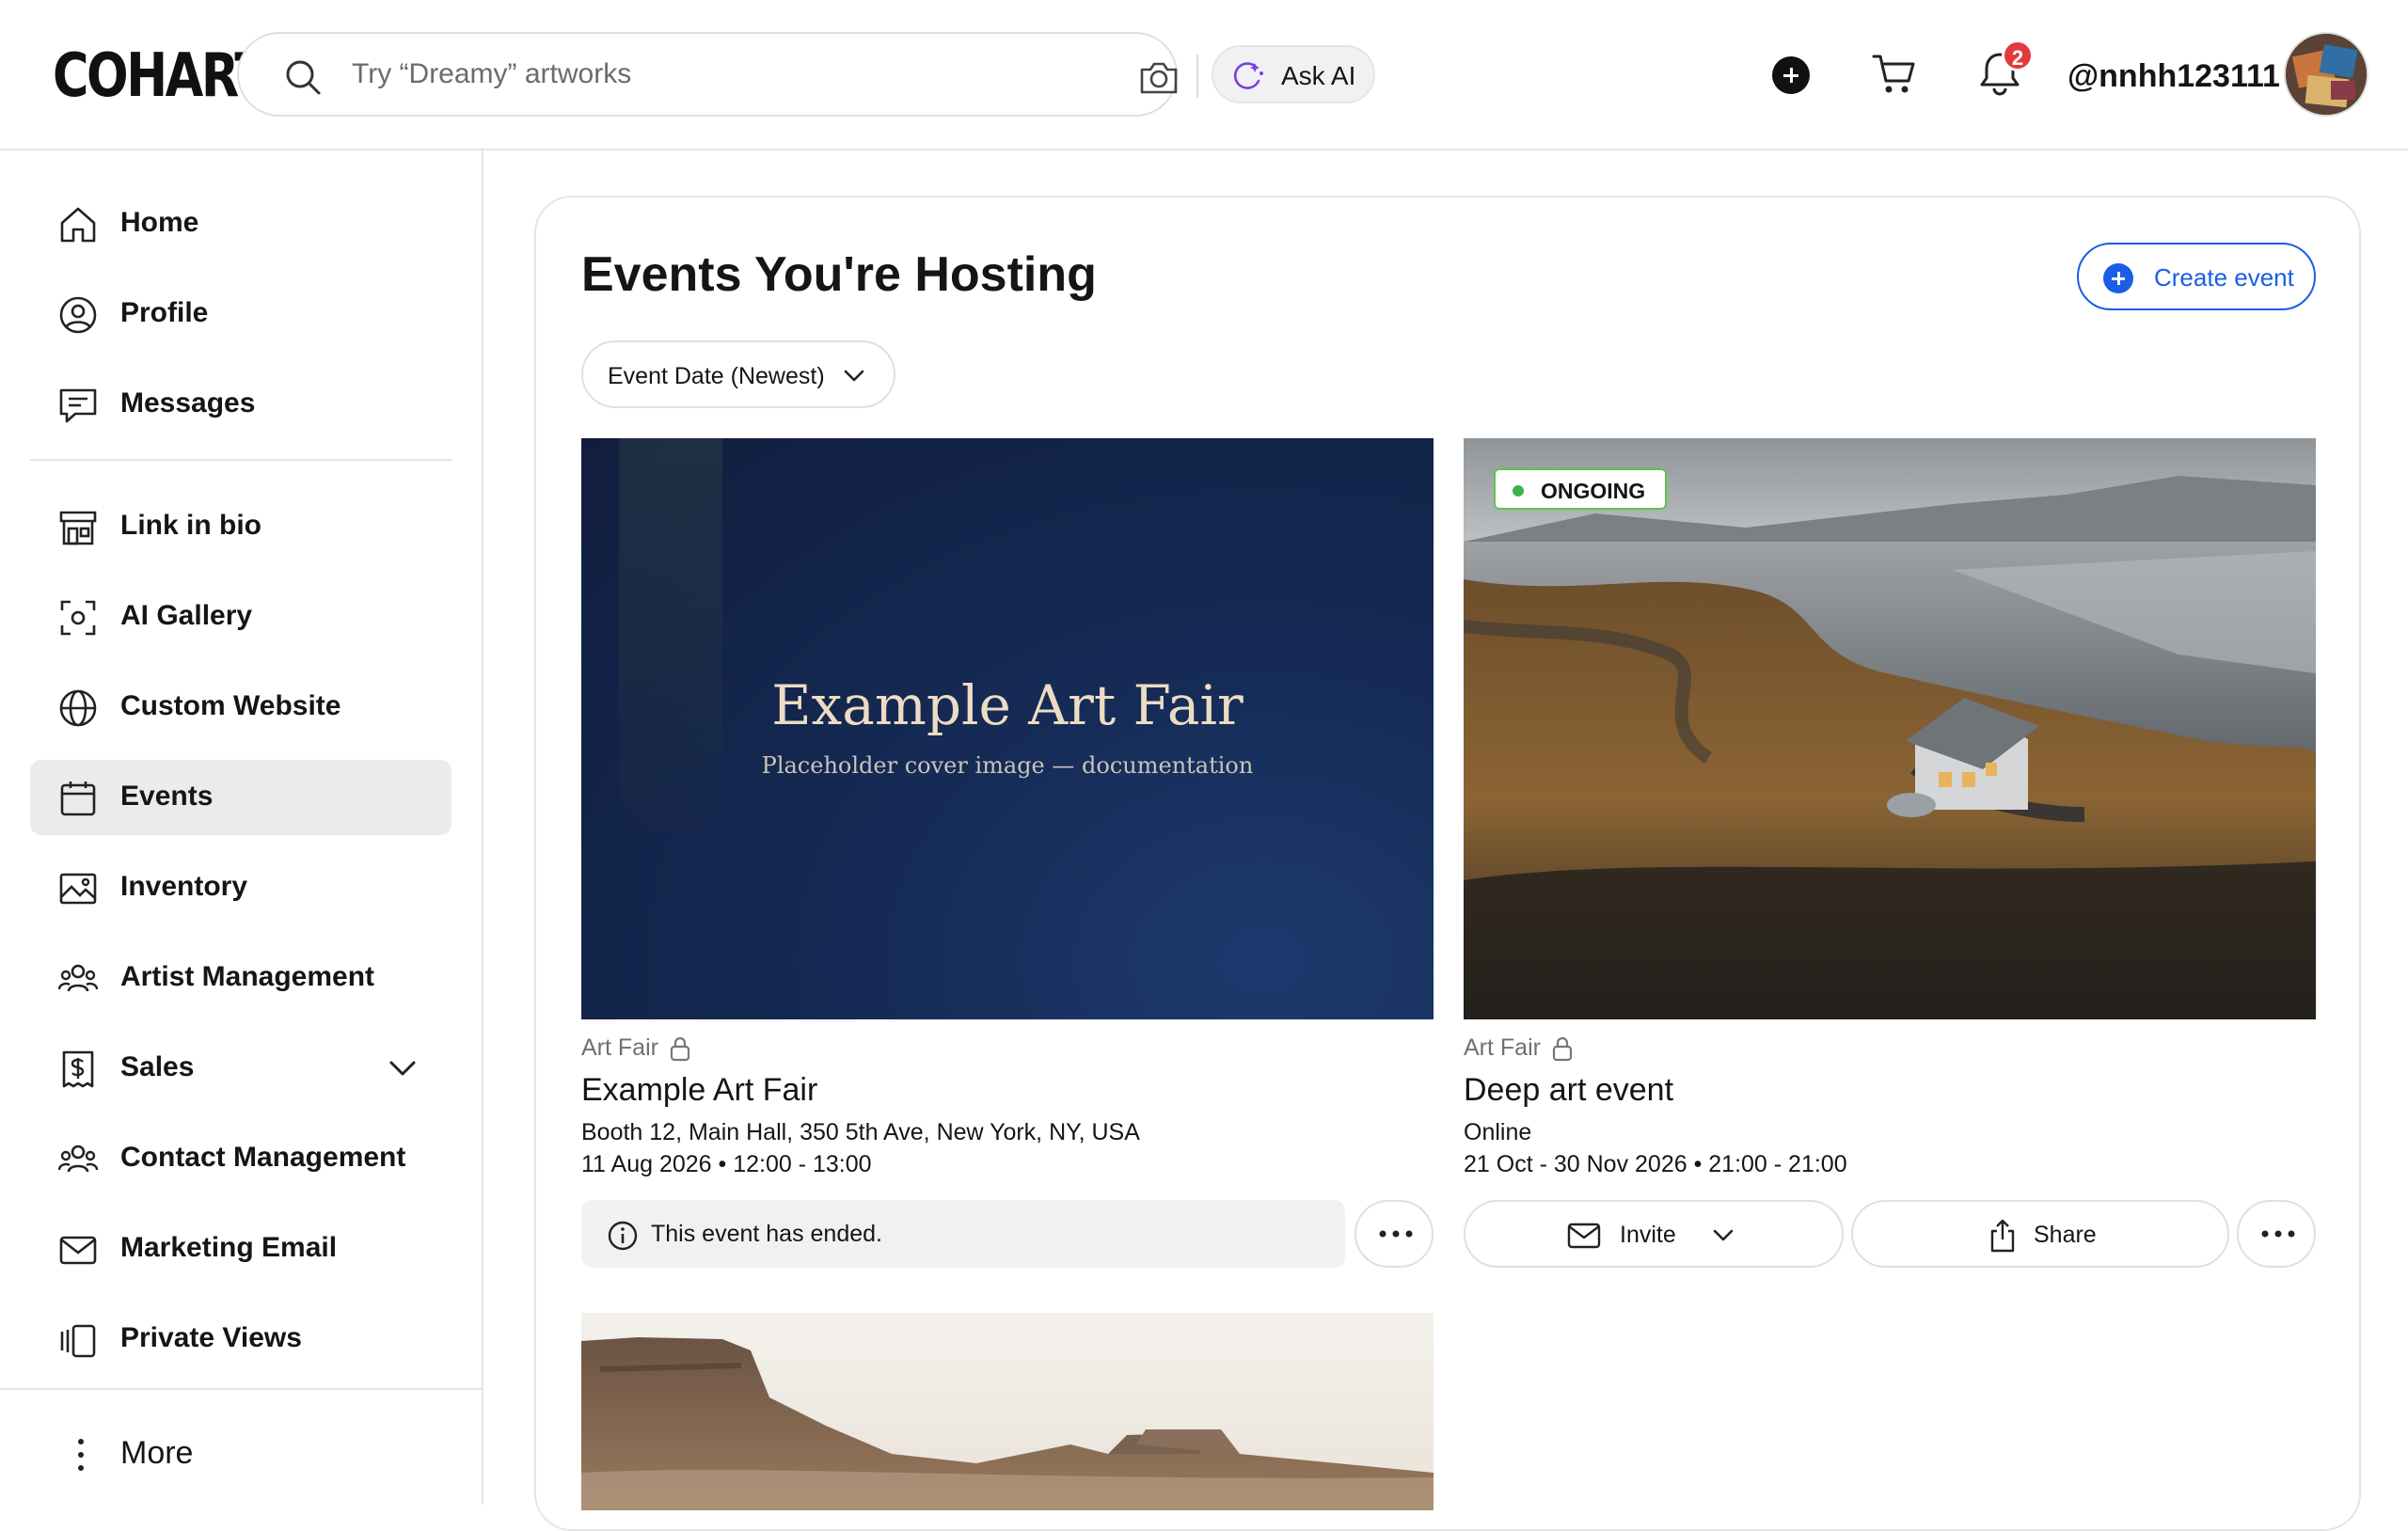 The height and width of the screenshot is (1531, 2408). I want to click on cohart-logo: COHART, so click(161, 76).